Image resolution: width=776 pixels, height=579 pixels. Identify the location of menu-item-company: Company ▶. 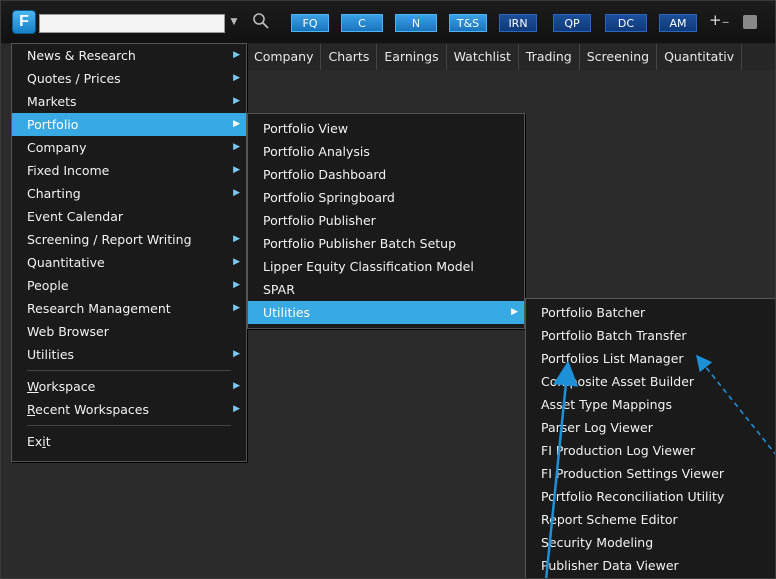
(129, 147).